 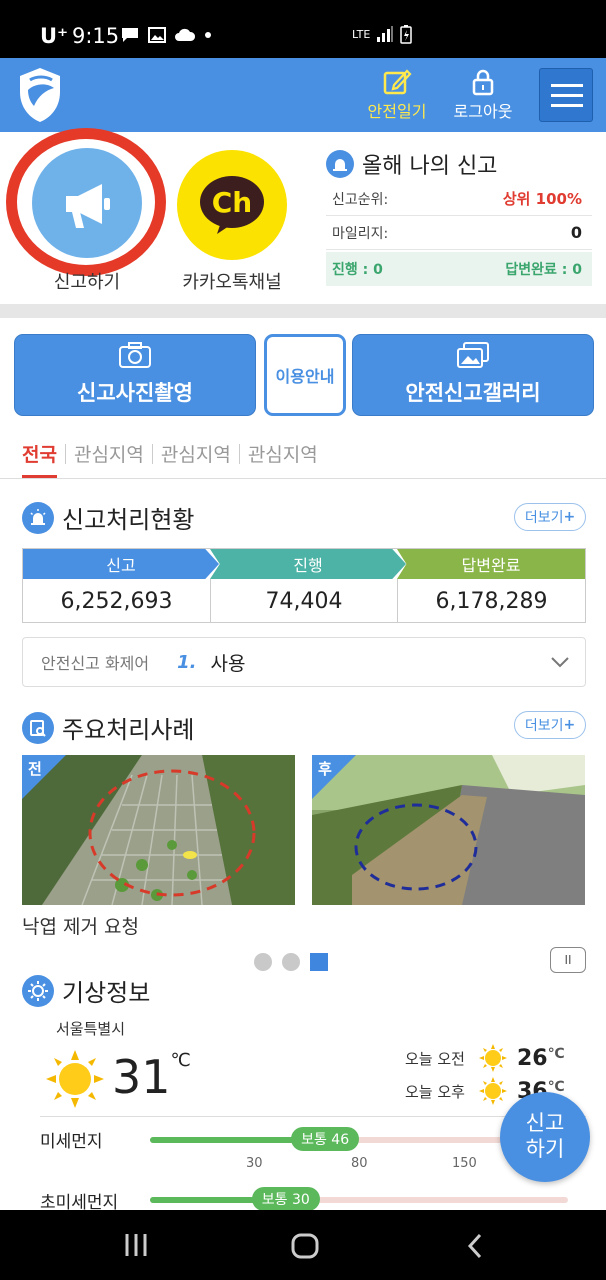 I want to click on my-reports-title: 올해 나의 신고, so click(x=430, y=166).